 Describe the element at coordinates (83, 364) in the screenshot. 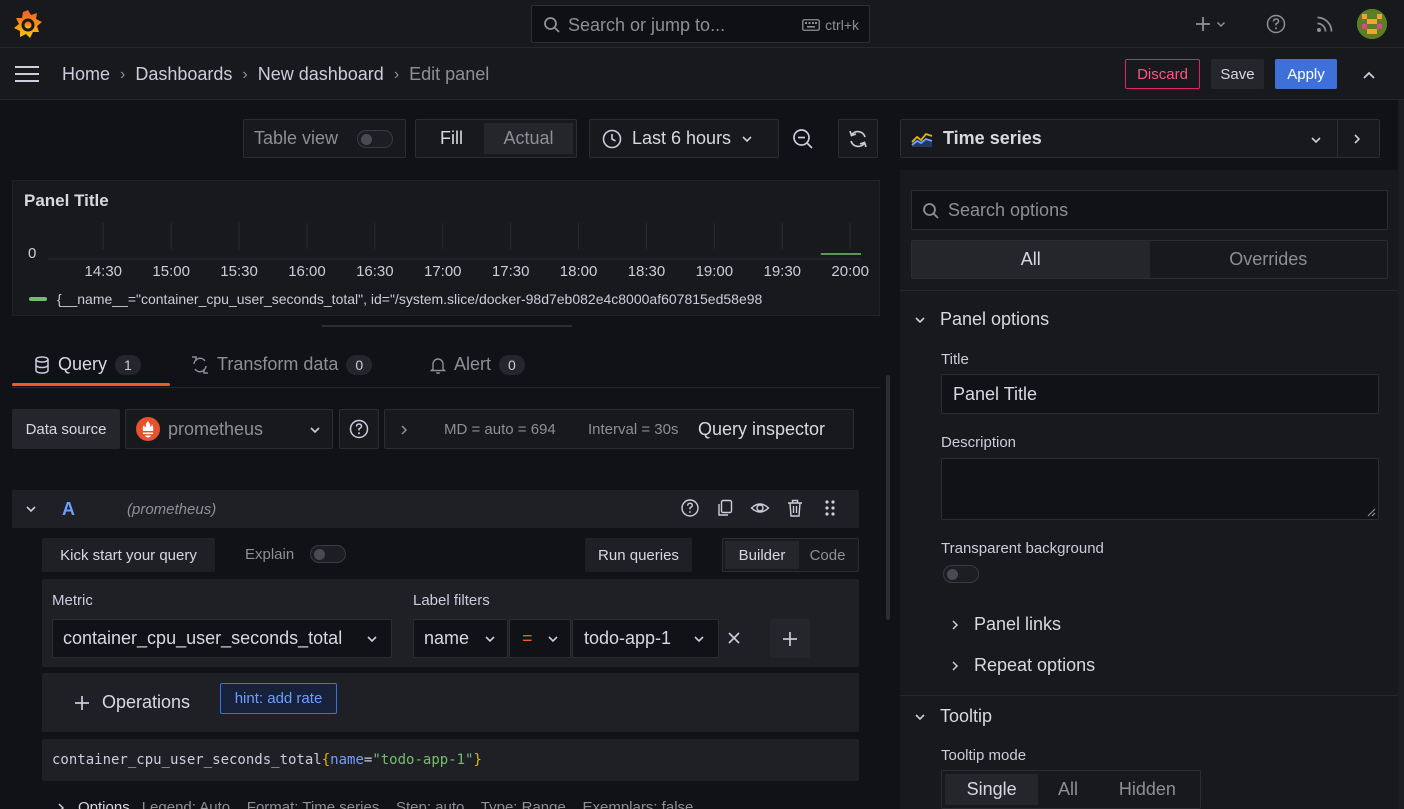

I see `tab-query-label: Query` at that location.